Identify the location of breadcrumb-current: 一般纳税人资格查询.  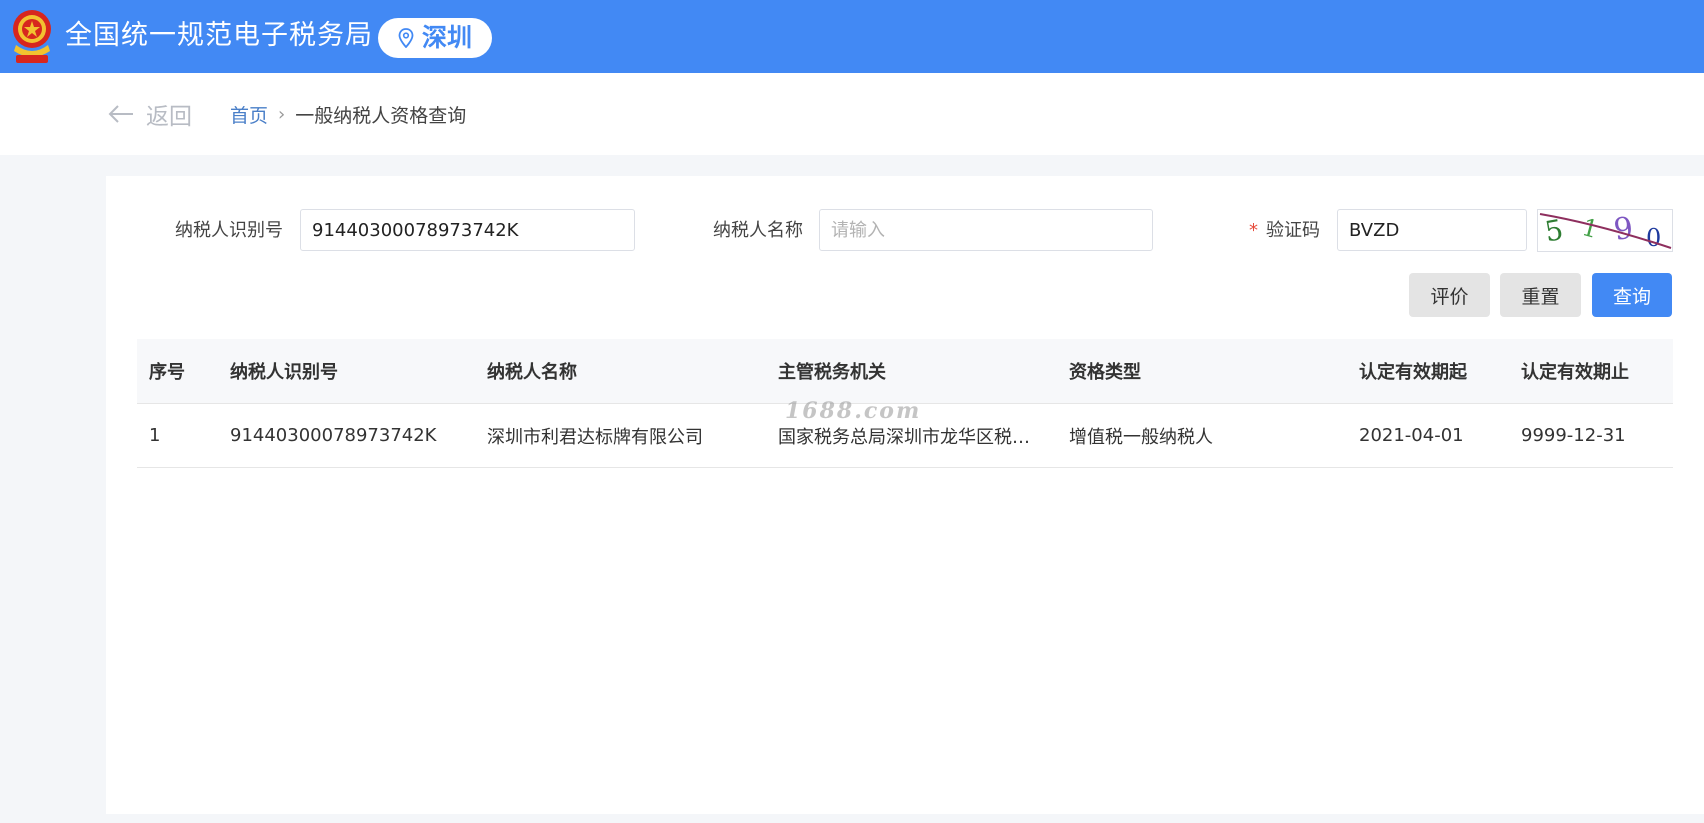
(381, 116).